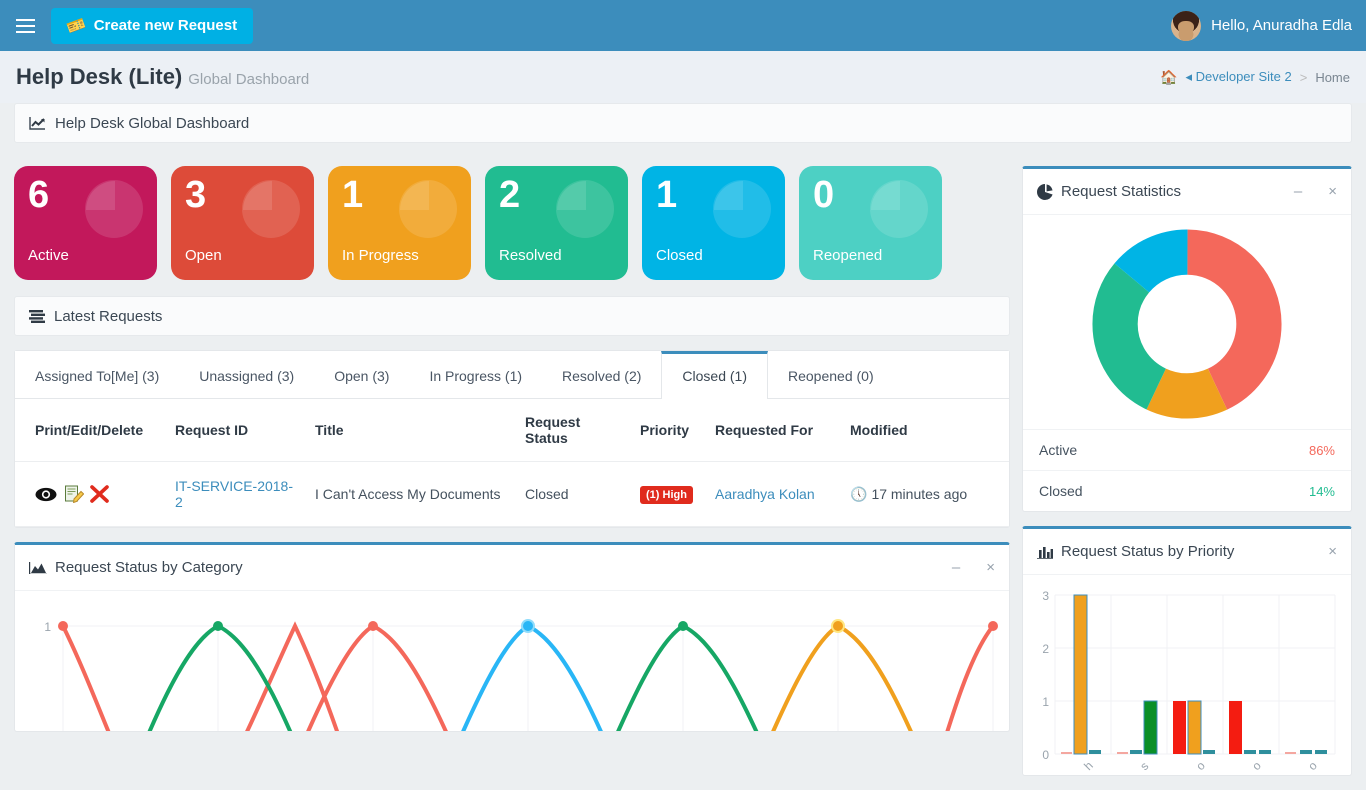 The width and height of the screenshot is (1366, 790). What do you see at coordinates (601, 374) in the screenshot?
I see `tab-resolved: Resolved (2)` at bounding box center [601, 374].